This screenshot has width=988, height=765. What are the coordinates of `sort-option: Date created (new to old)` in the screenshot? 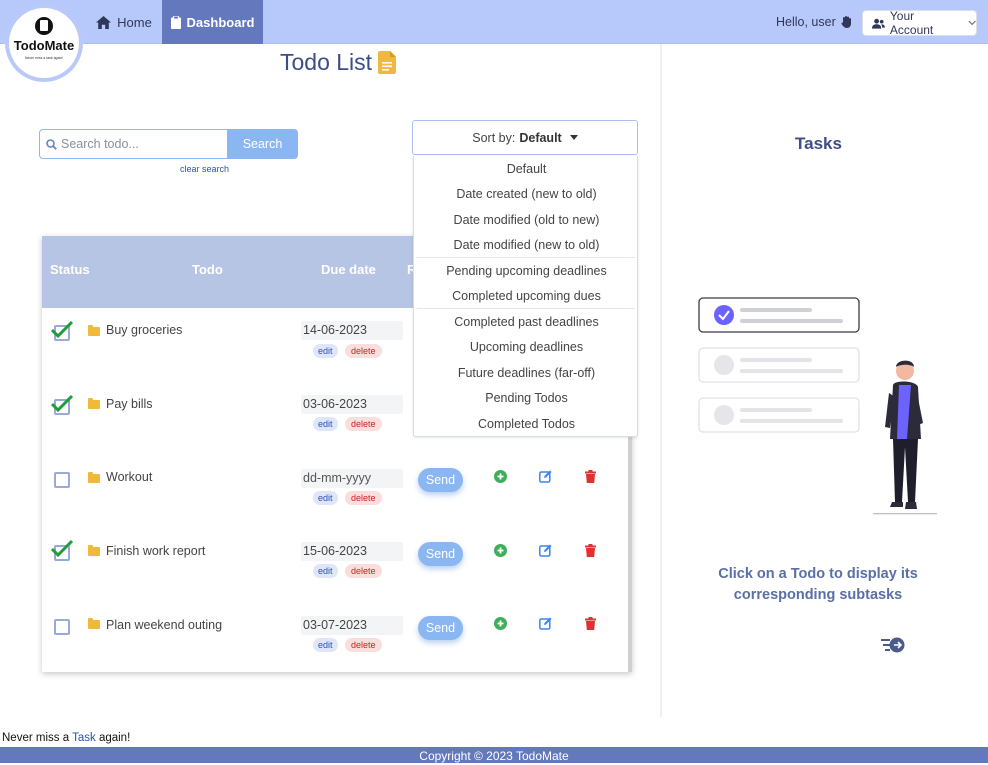 It's located at (526, 194).